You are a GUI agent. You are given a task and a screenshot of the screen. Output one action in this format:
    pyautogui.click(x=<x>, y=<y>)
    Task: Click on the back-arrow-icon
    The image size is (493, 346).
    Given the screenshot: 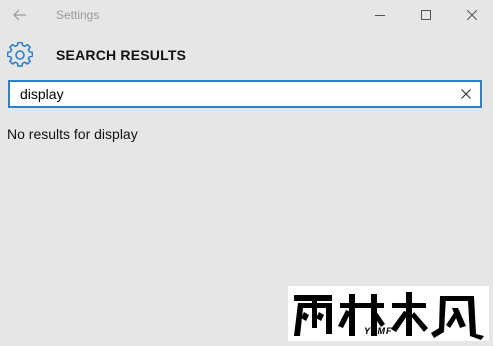 What is the action you would take?
    pyautogui.click(x=19, y=15)
    